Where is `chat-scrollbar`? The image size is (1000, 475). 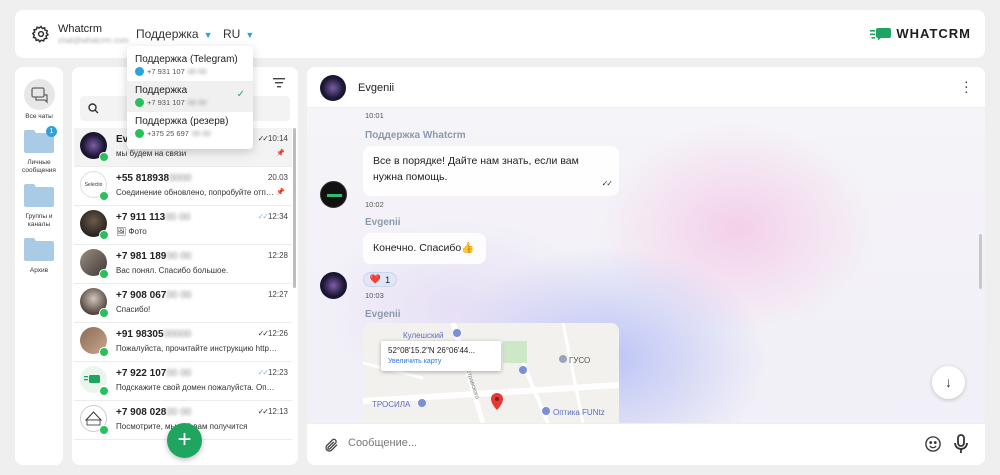 chat-scrollbar is located at coordinates (980, 261).